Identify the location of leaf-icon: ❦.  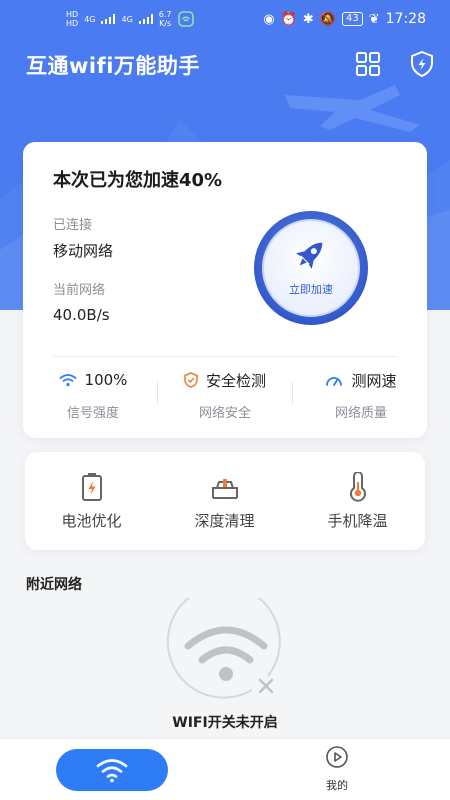
(374, 19).